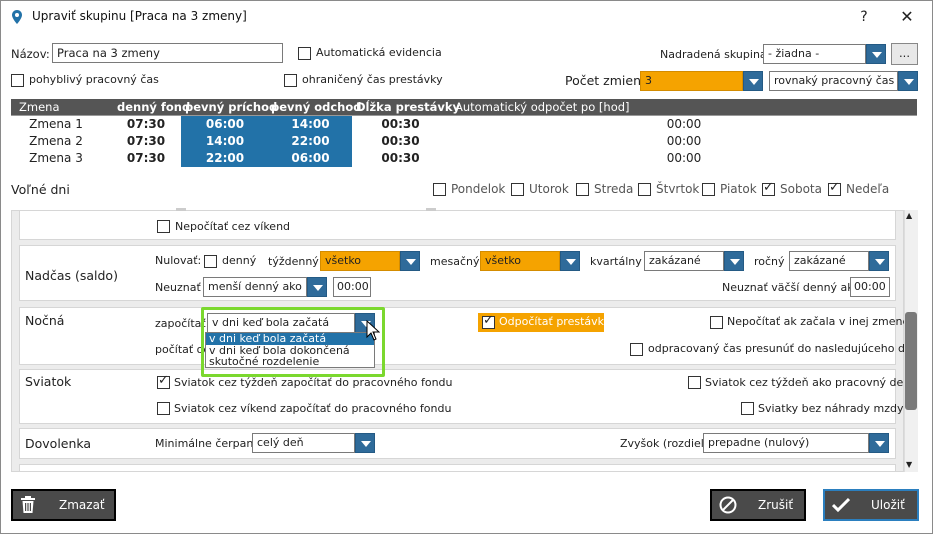  I want to click on rovnaky-cas-dropdown-button, so click(908, 81).